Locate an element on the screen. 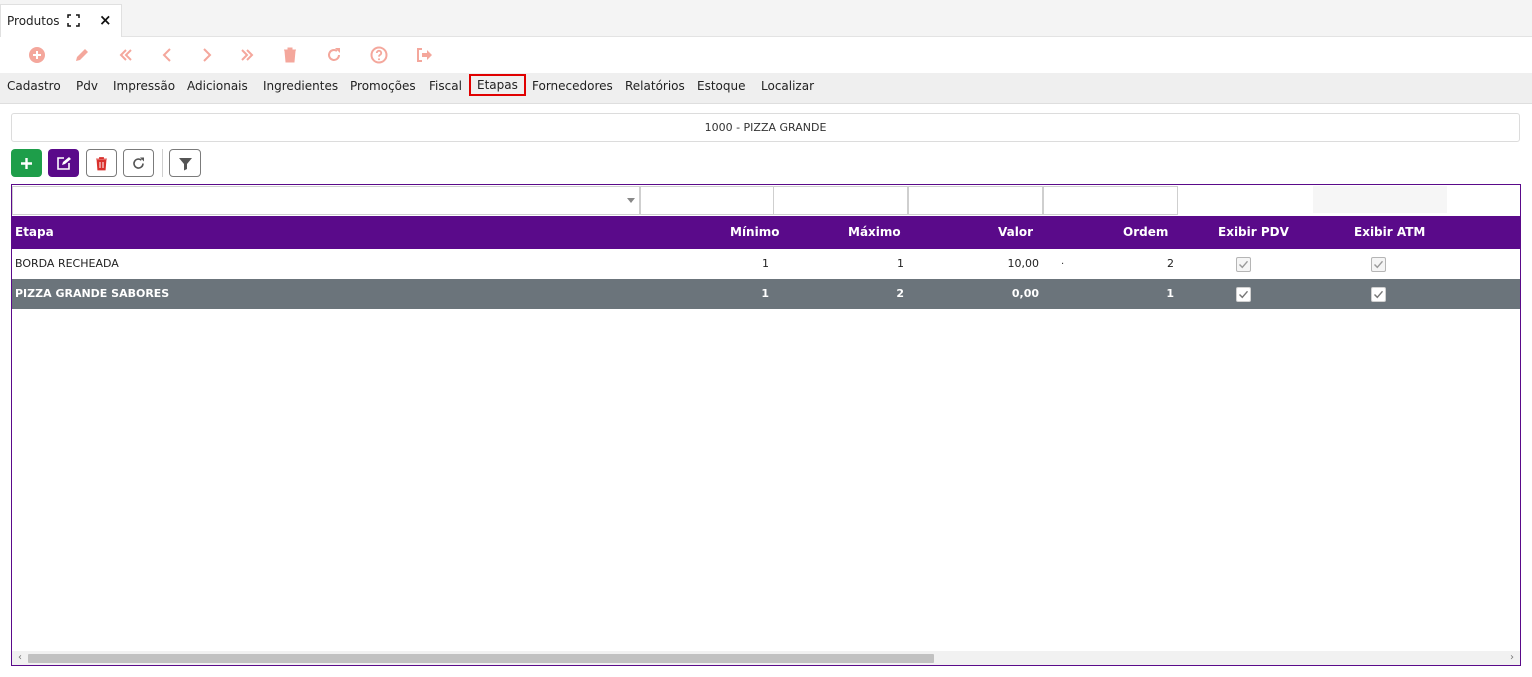  filter-row is located at coordinates (766, 200).